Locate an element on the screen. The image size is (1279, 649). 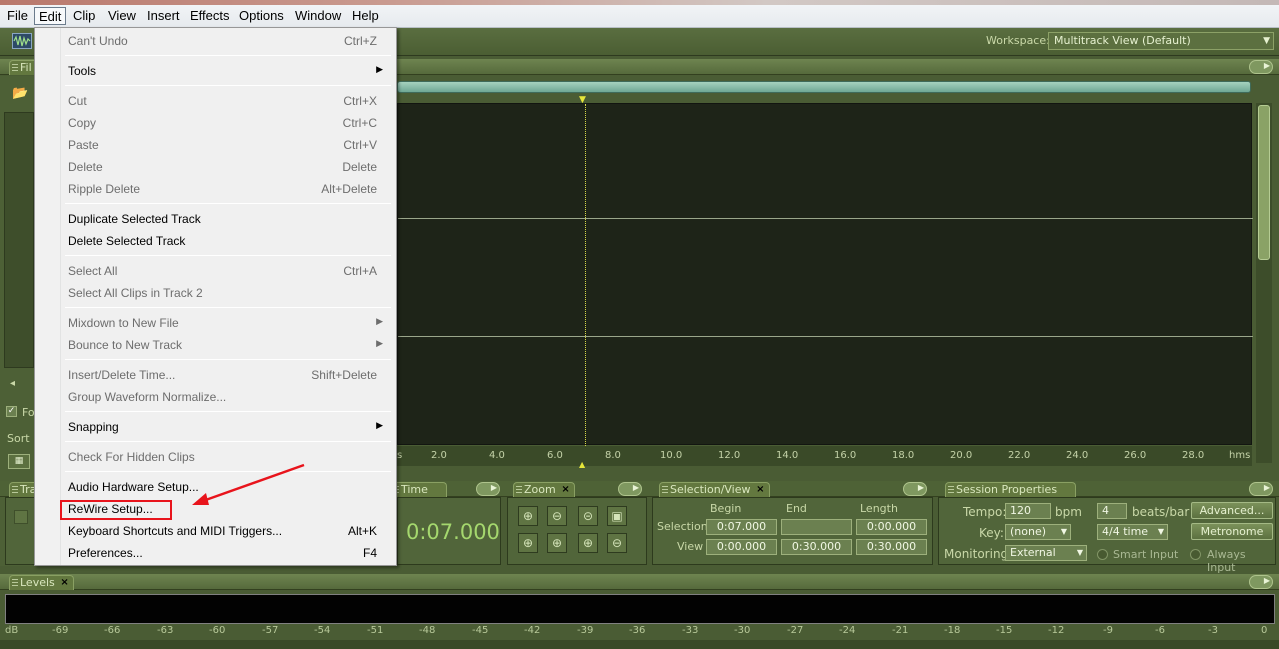
length-header: Length is located at coordinates (879, 508).